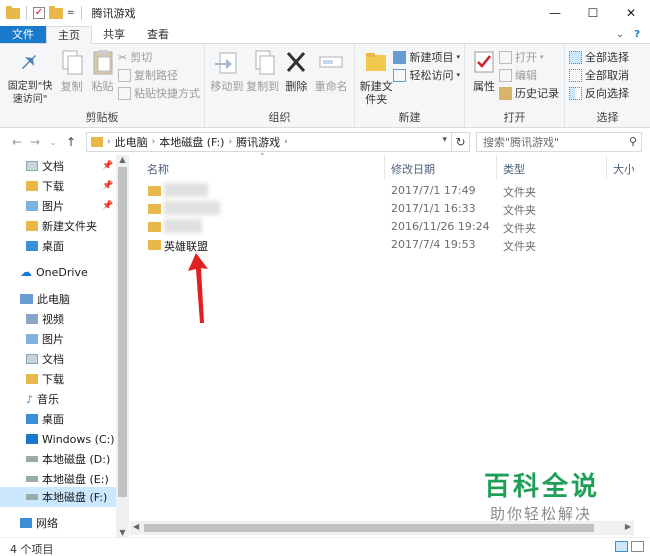 This screenshot has width=650, height=556. I want to click on network-icon, so click(26, 523).